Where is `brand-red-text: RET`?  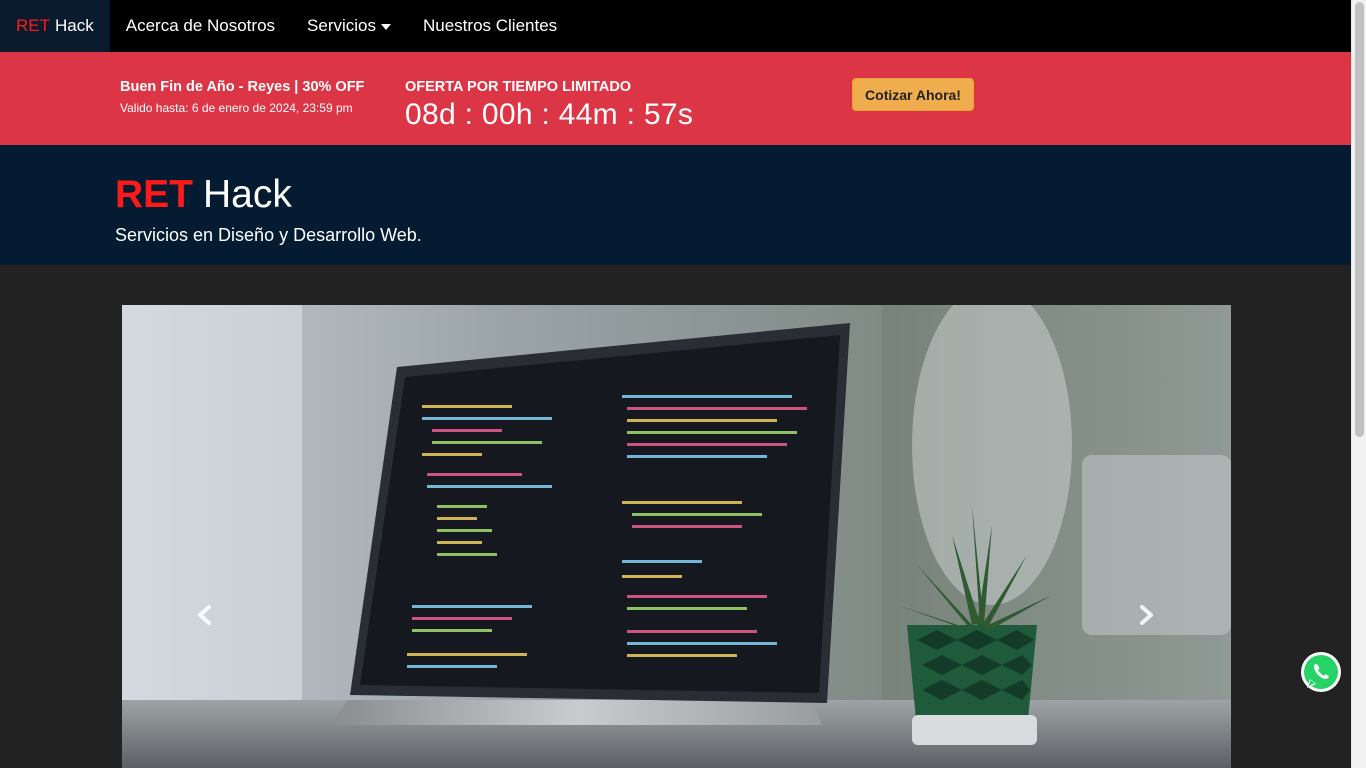
brand-red-text: RET is located at coordinates (33, 25).